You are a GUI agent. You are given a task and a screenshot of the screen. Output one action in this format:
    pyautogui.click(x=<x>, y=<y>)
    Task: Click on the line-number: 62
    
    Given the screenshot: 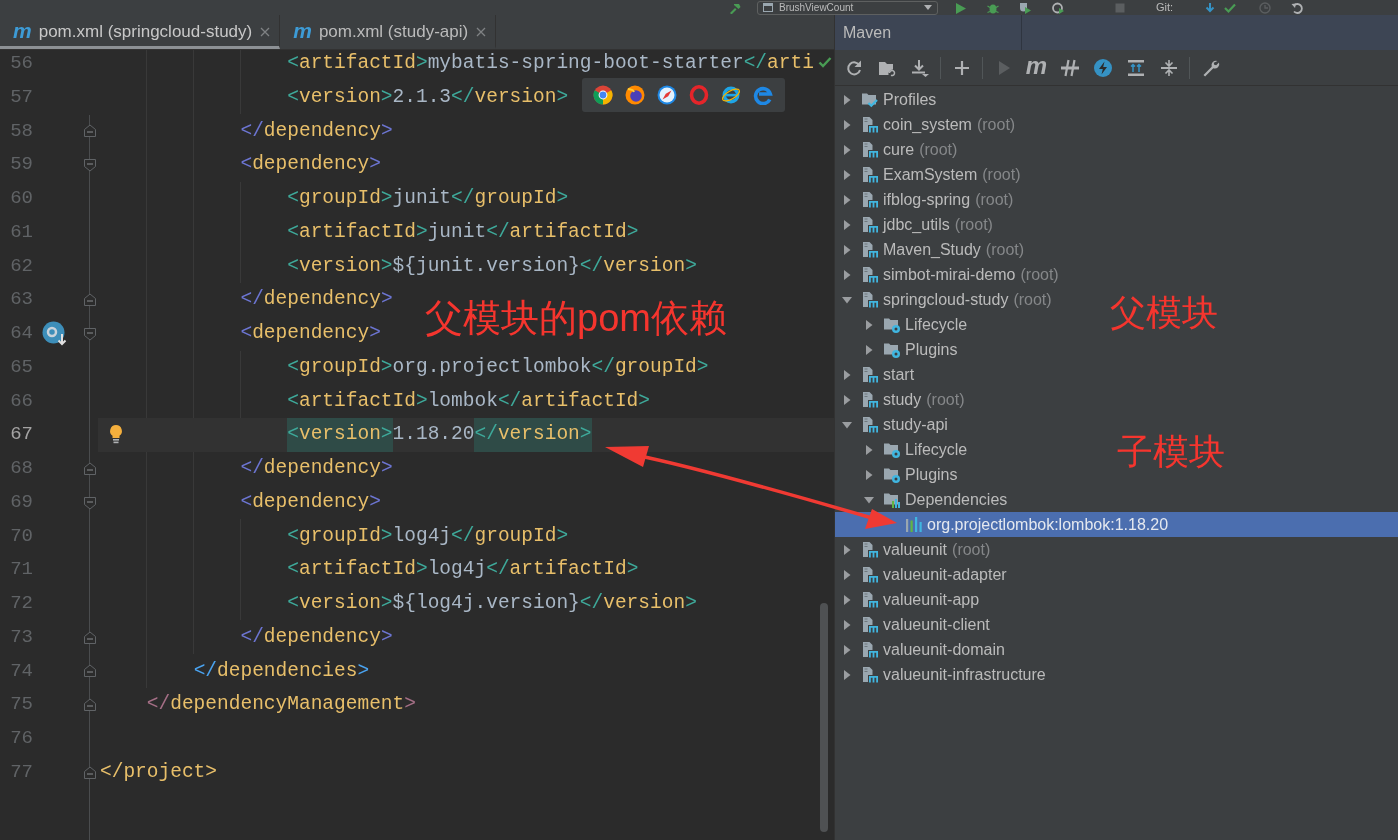 What is the action you would take?
    pyautogui.click(x=21, y=266)
    